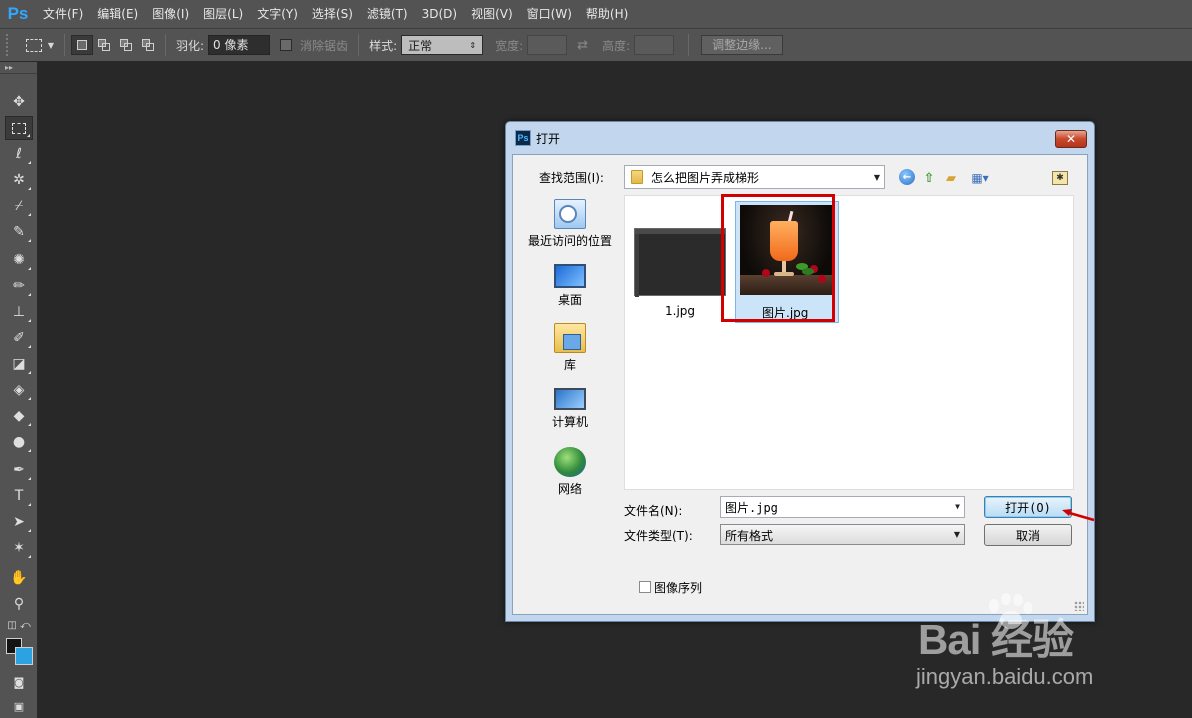 The height and width of the screenshot is (718, 1192). Describe the element at coordinates (570, 338) in the screenshot. I see `libraries-icon` at that location.